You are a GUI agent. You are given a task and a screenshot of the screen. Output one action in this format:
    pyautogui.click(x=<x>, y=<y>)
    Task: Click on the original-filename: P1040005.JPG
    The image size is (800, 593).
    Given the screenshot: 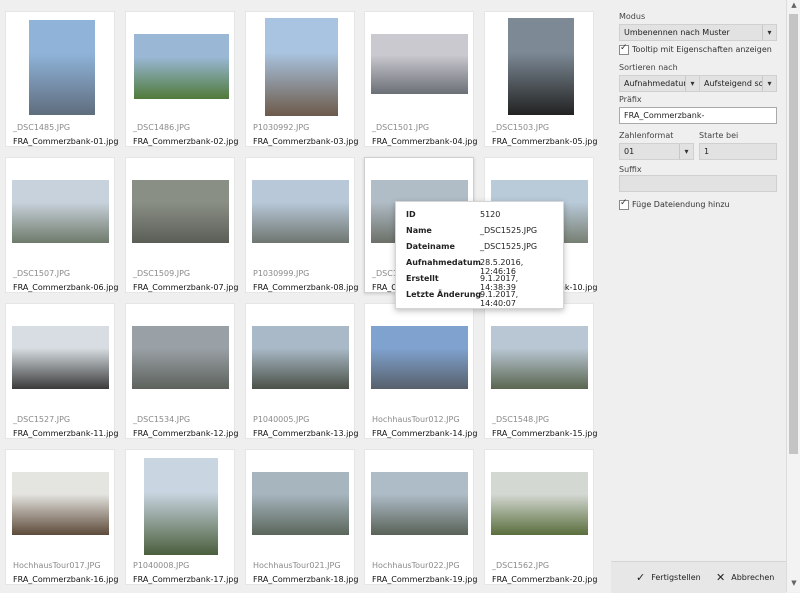 What is the action you would take?
    pyautogui.click(x=281, y=419)
    